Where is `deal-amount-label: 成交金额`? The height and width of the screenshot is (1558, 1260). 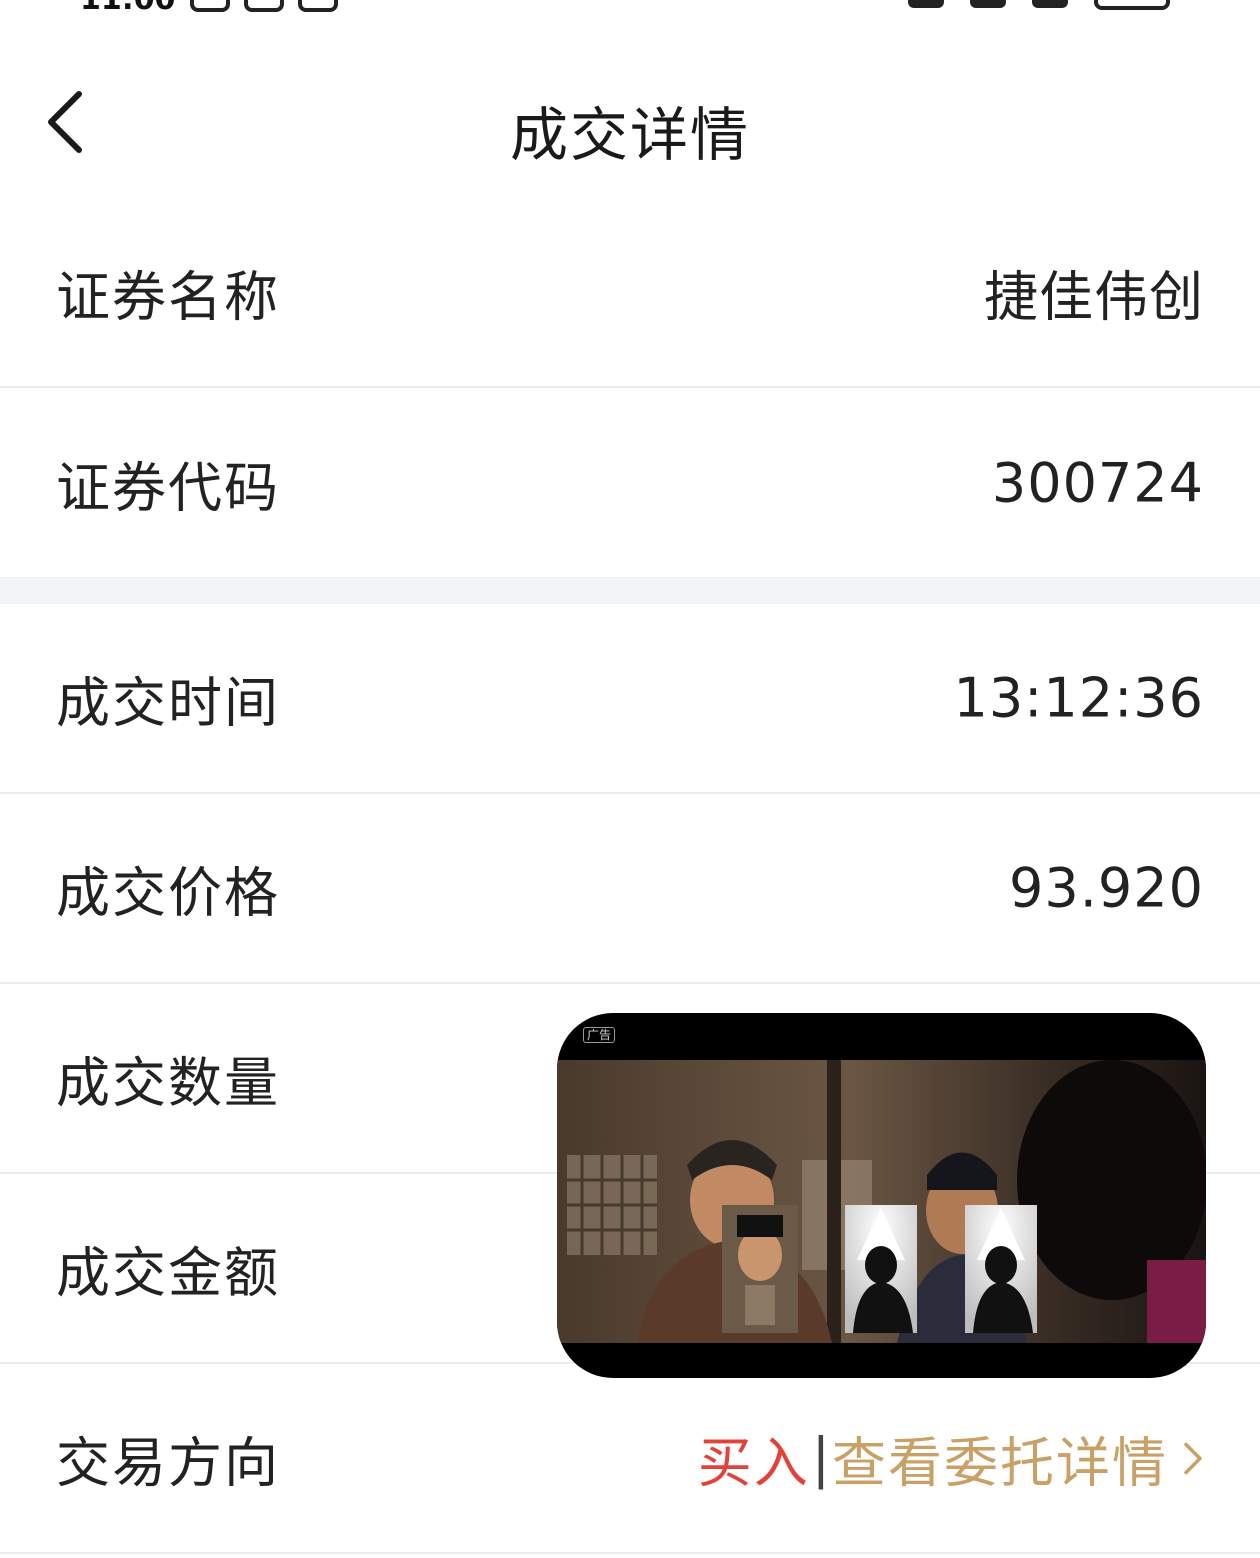 deal-amount-label: 成交金额 is located at coordinates (168, 1273).